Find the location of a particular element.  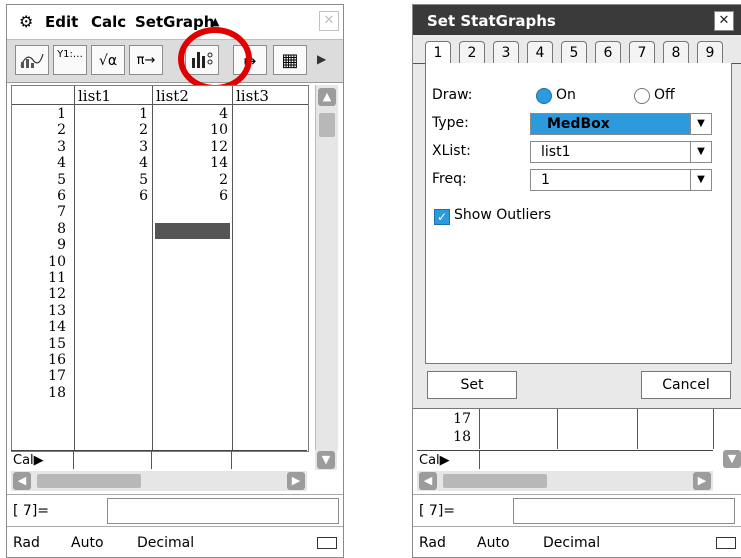

tab-6: 6 is located at coordinates (608, 52).